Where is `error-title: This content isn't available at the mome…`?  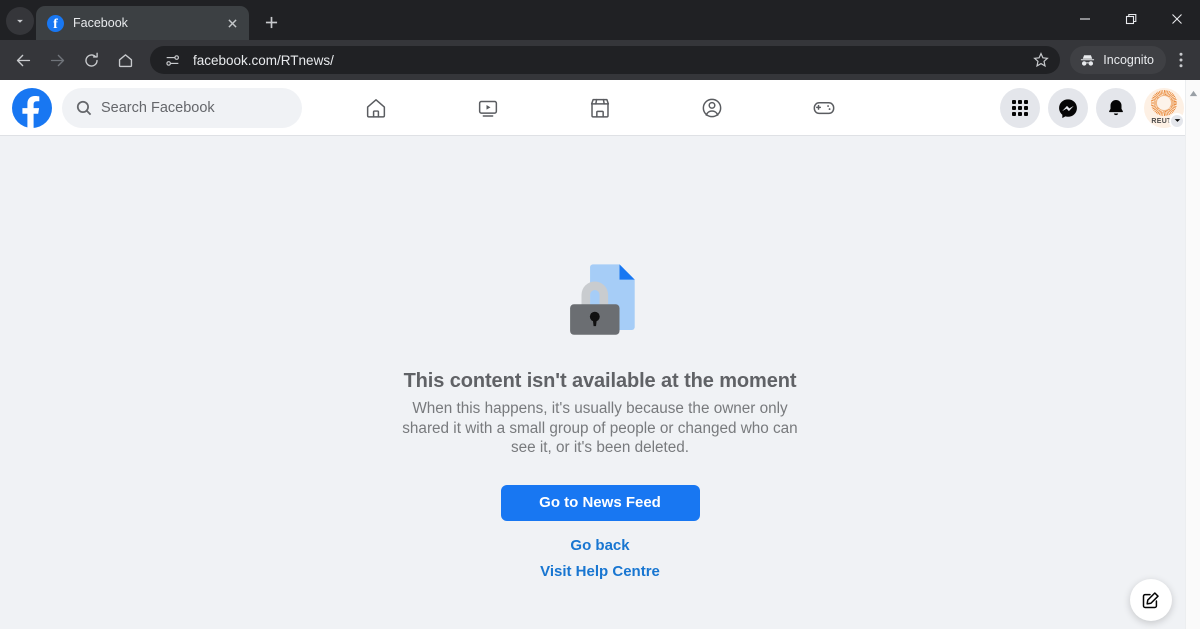 error-title: This content isn't available at the mome… is located at coordinates (600, 381).